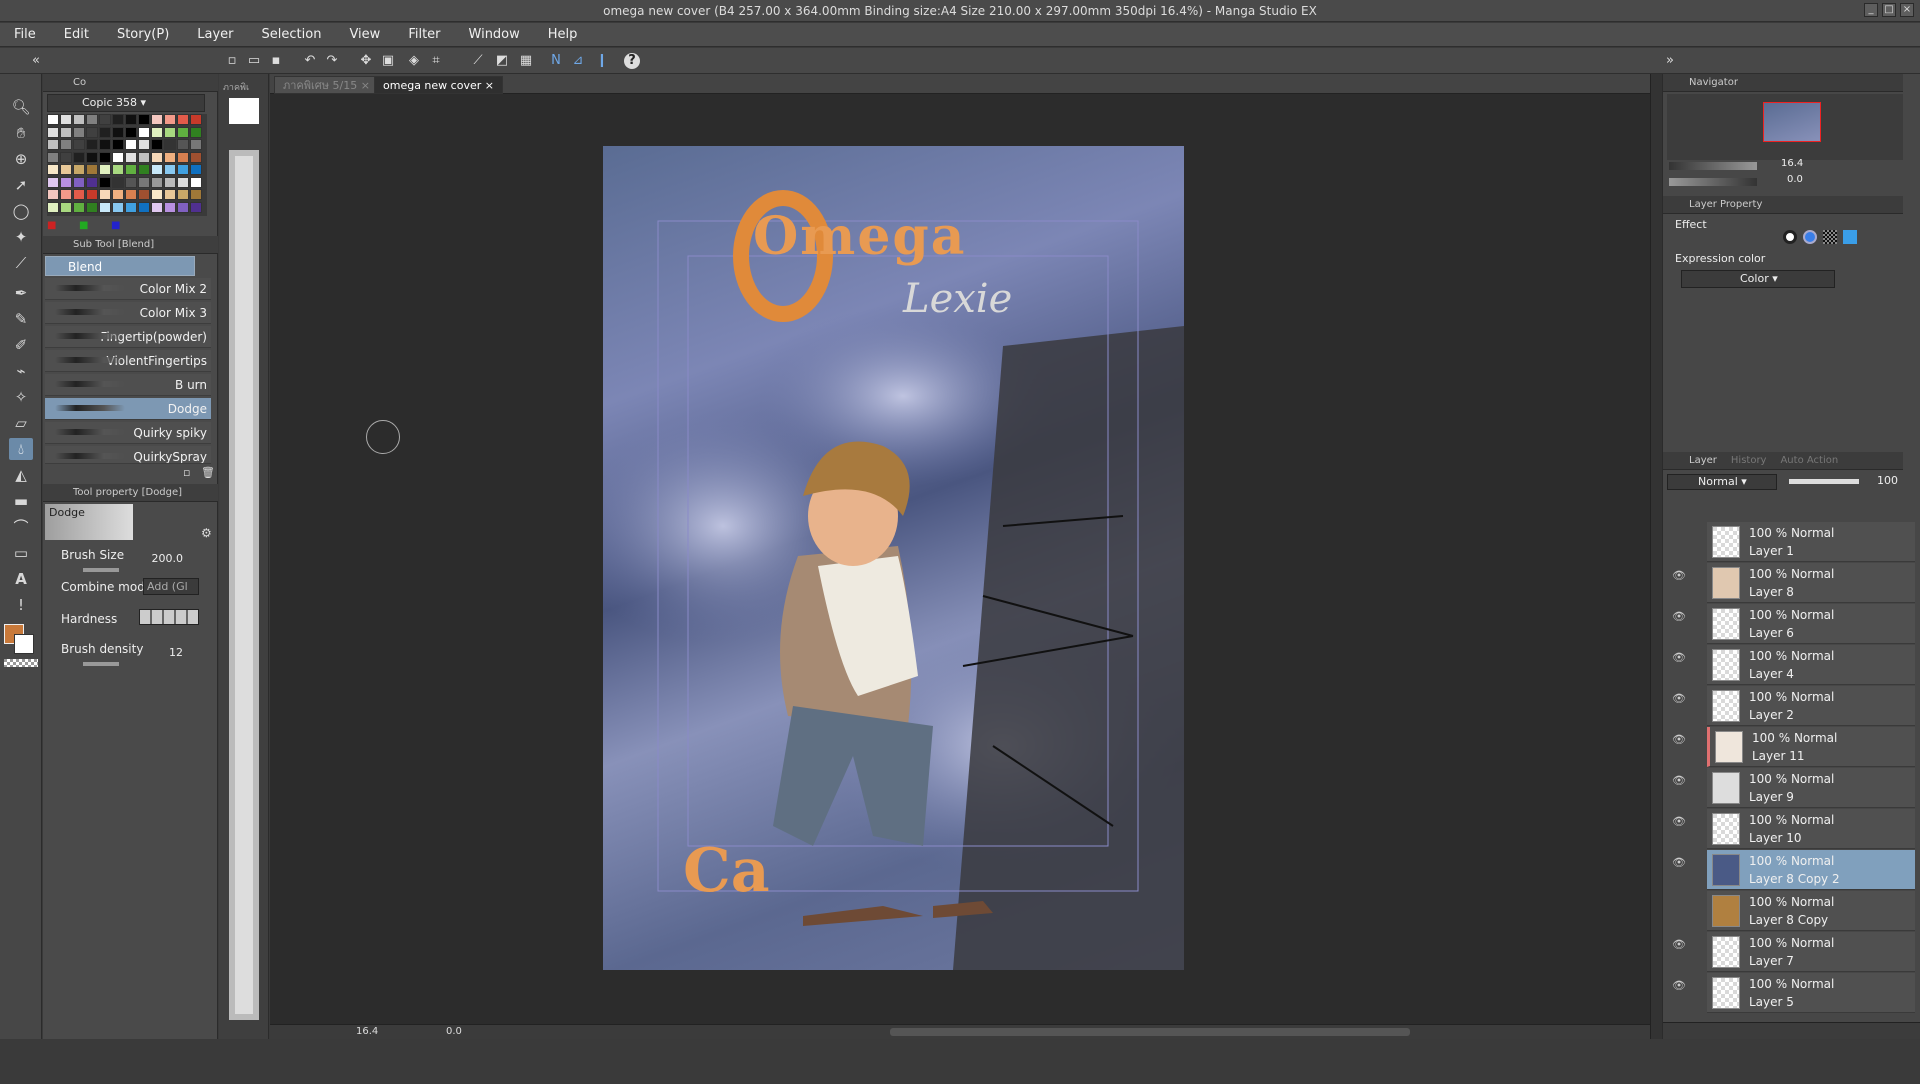 Image resolution: width=1920 pixels, height=1084 pixels. What do you see at coordinates (128, 385) in the screenshot?
I see `brush-item: B urn` at bounding box center [128, 385].